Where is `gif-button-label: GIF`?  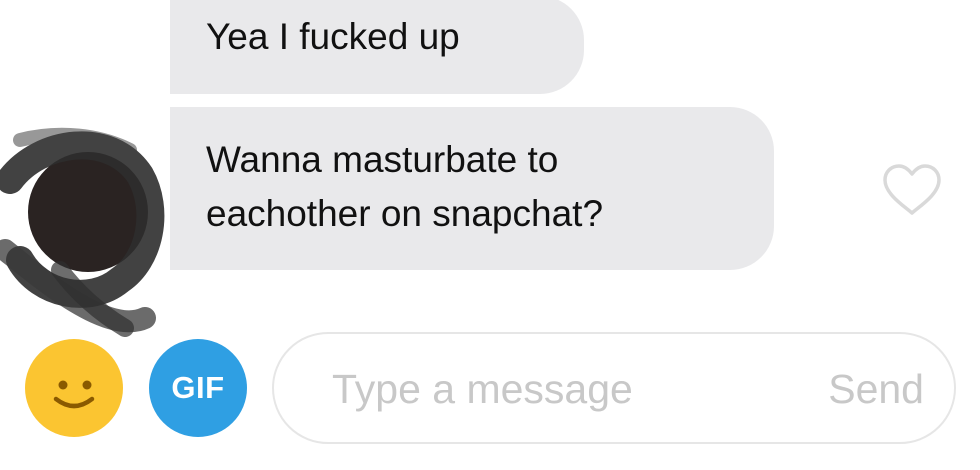
gif-button-label: GIF is located at coordinates (198, 387).